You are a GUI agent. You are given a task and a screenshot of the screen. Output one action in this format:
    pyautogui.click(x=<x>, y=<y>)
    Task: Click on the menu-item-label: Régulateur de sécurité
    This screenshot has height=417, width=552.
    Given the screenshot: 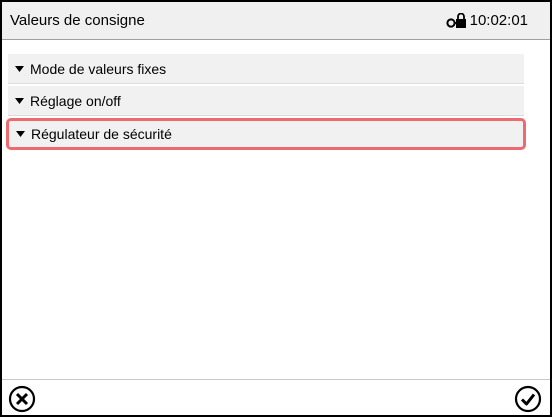 What is the action you would take?
    pyautogui.click(x=101, y=134)
    